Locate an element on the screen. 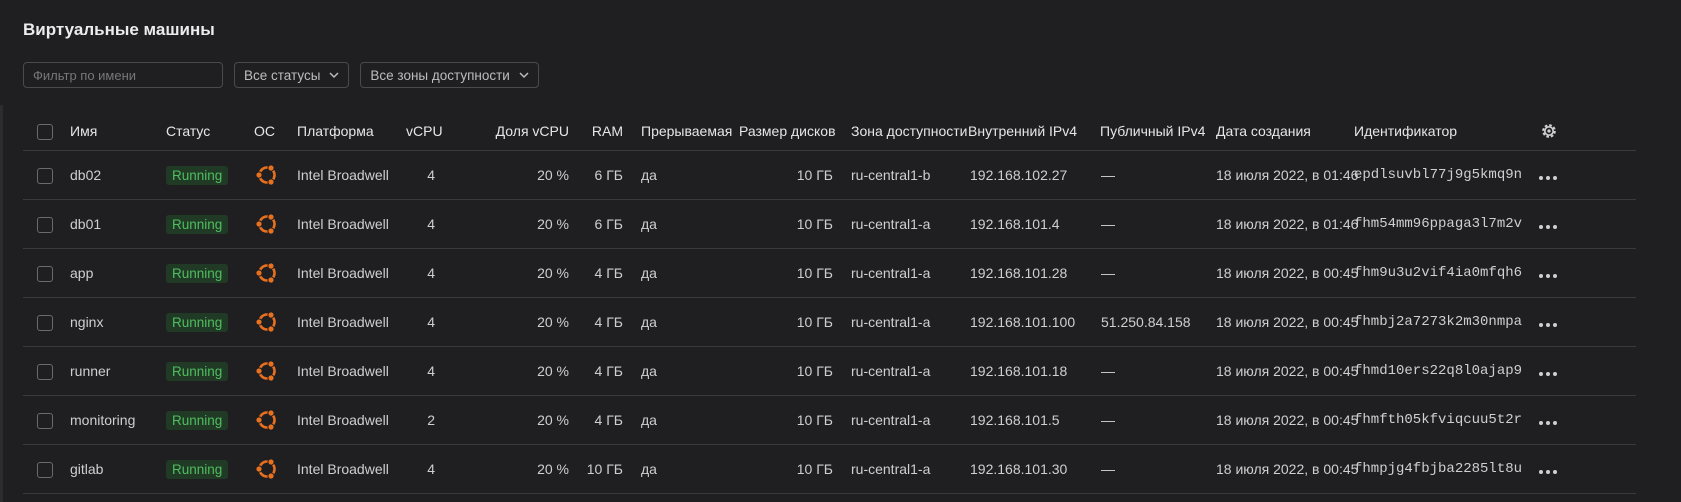  select-all-checkbox is located at coordinates (45, 131).